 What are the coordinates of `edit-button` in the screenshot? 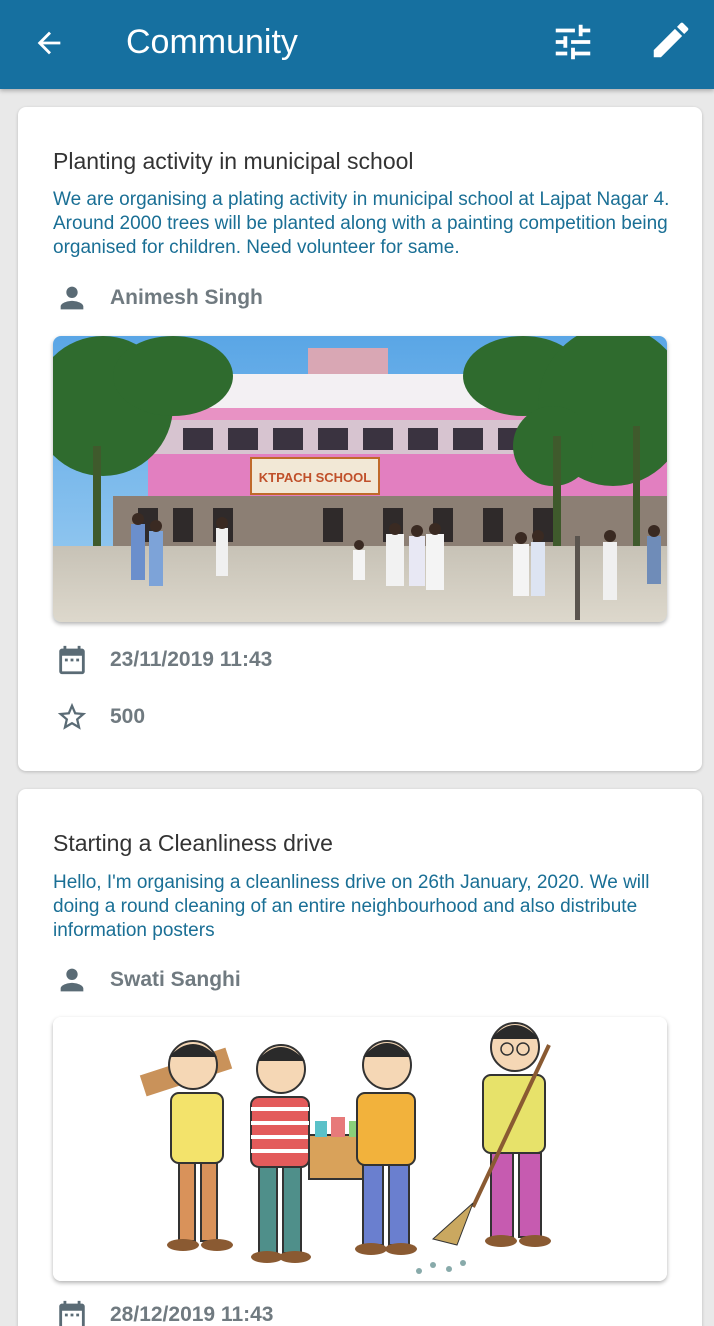 It's located at (671, 40).